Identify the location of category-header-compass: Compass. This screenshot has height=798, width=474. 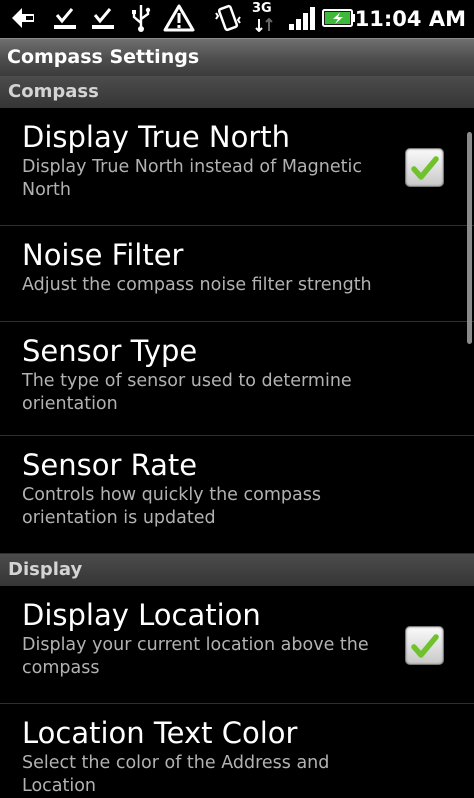
(237, 92).